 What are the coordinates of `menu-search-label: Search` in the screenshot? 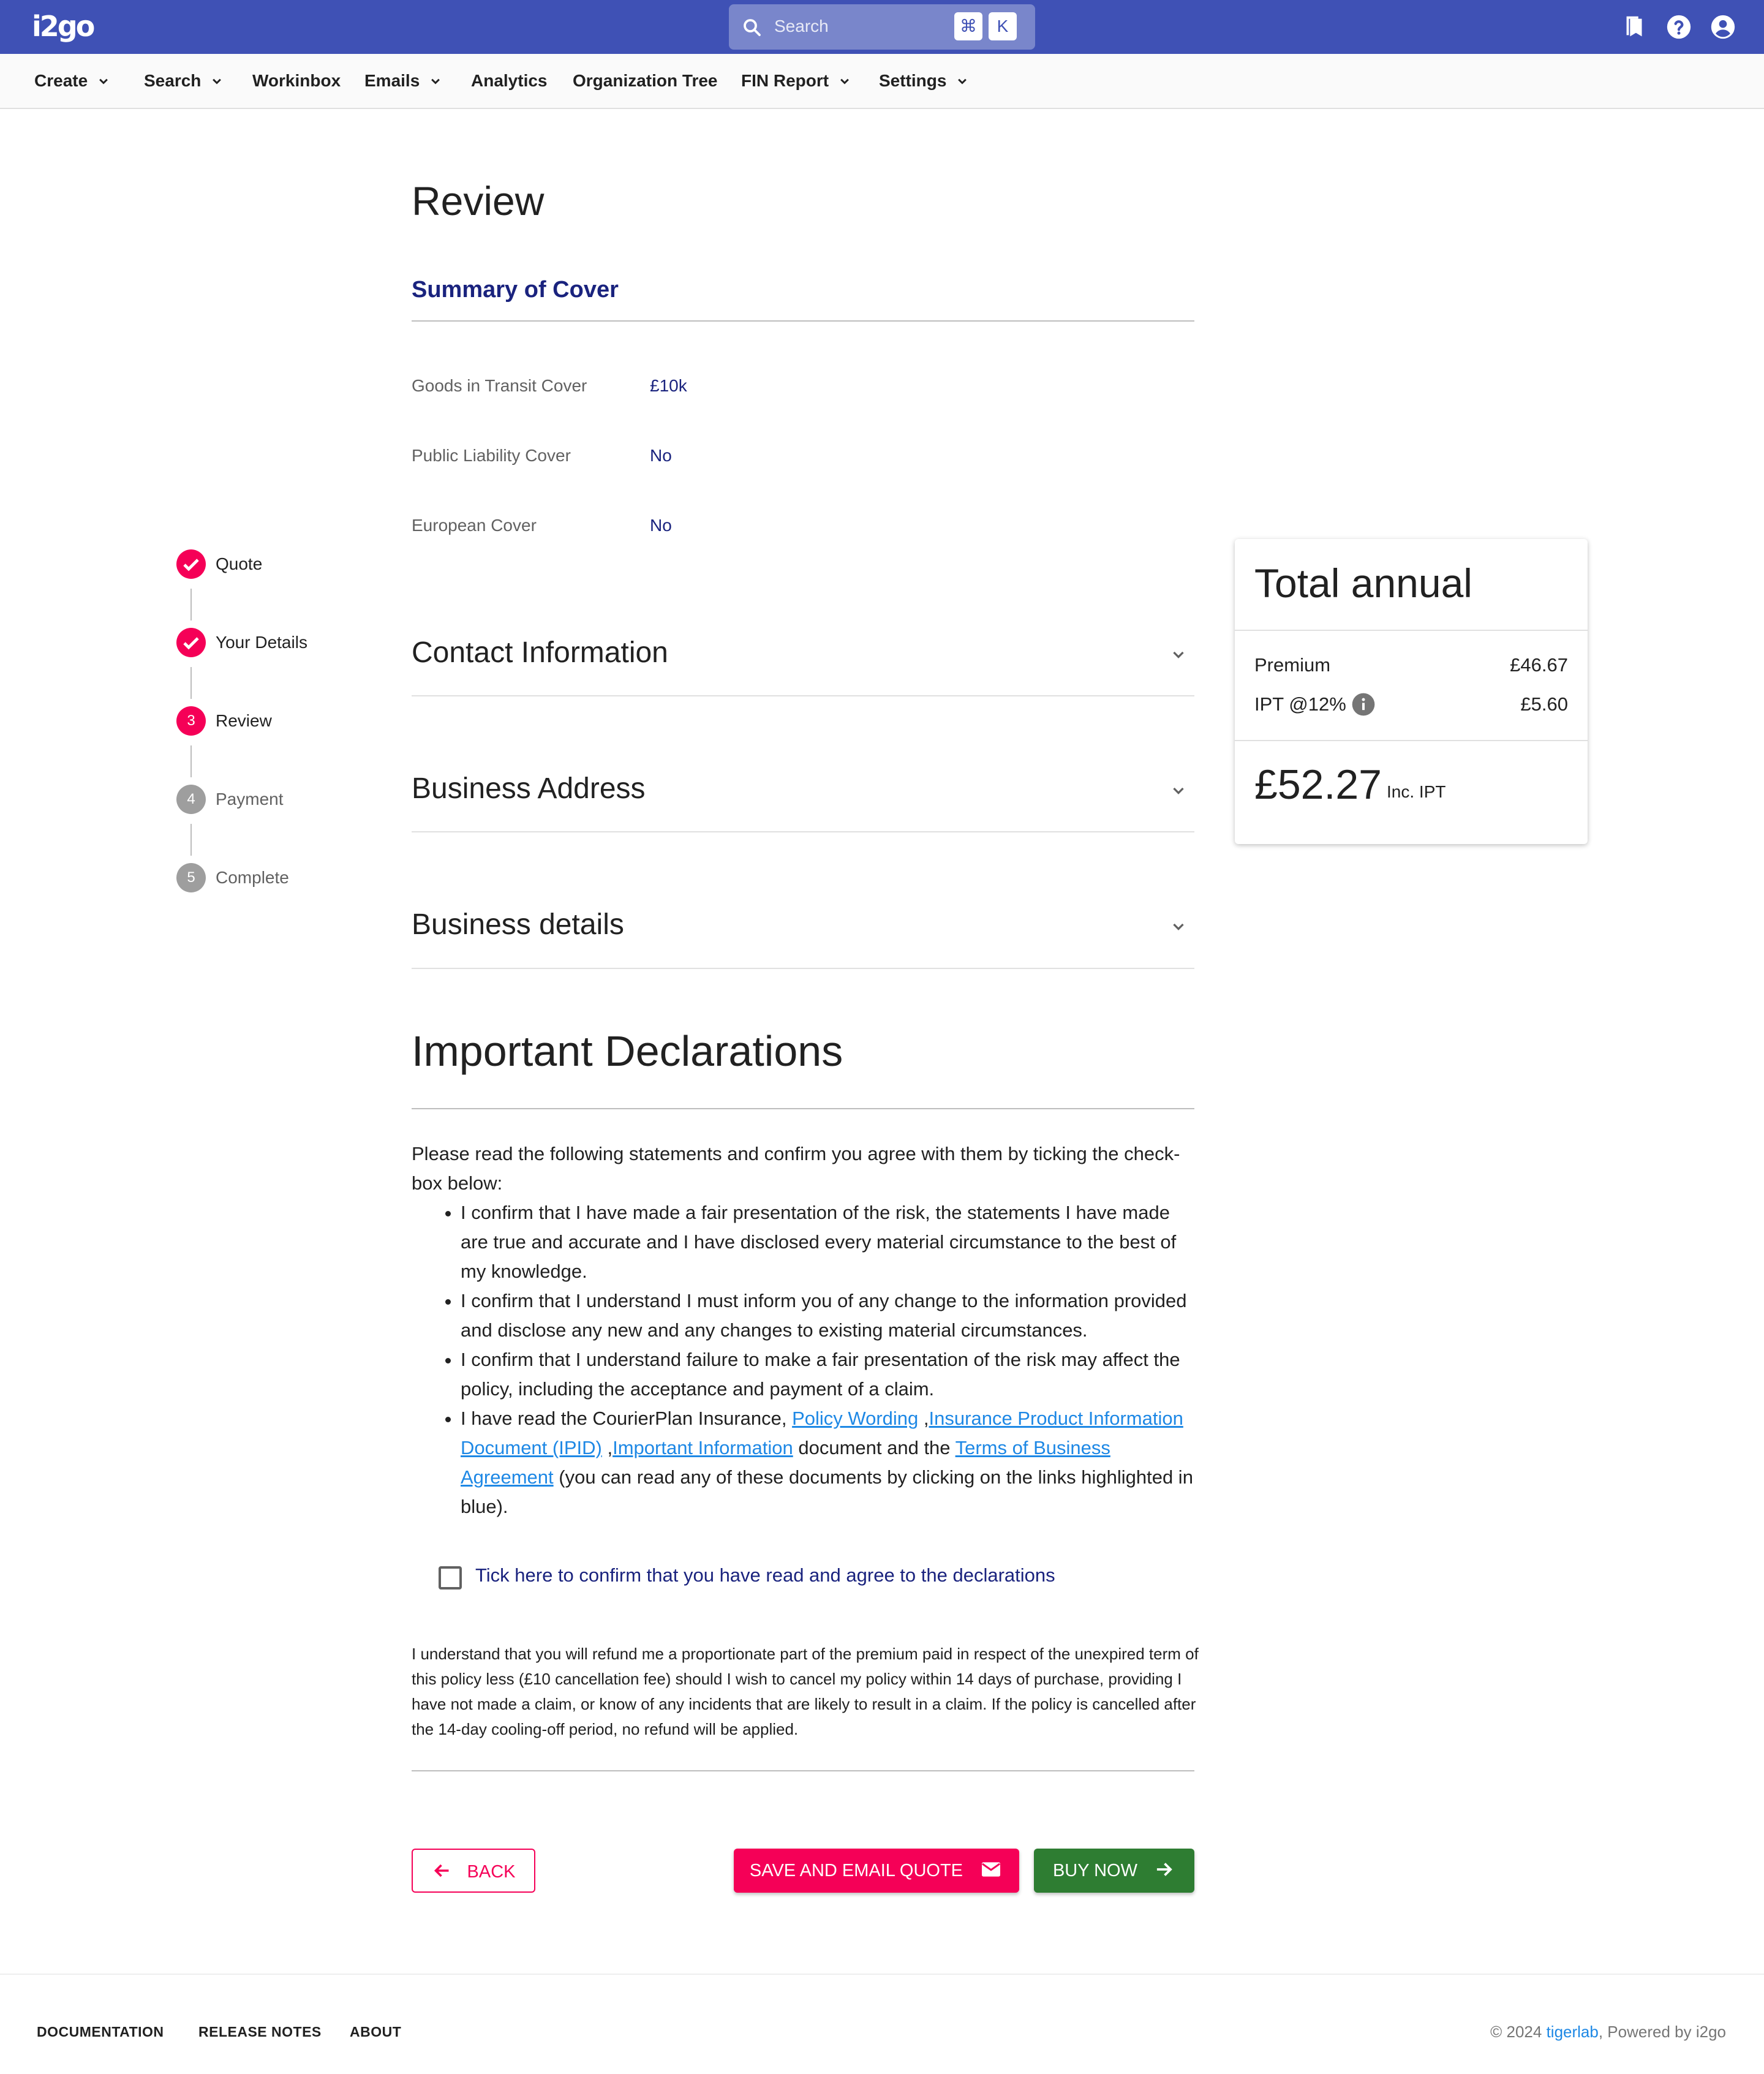 It's located at (173, 80).